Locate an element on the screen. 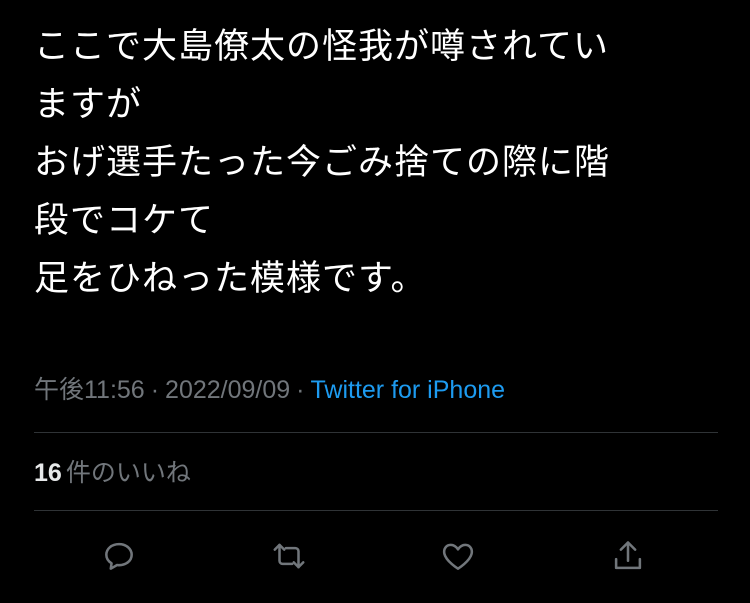 The height and width of the screenshot is (603, 750). share-icon is located at coordinates (628, 555).